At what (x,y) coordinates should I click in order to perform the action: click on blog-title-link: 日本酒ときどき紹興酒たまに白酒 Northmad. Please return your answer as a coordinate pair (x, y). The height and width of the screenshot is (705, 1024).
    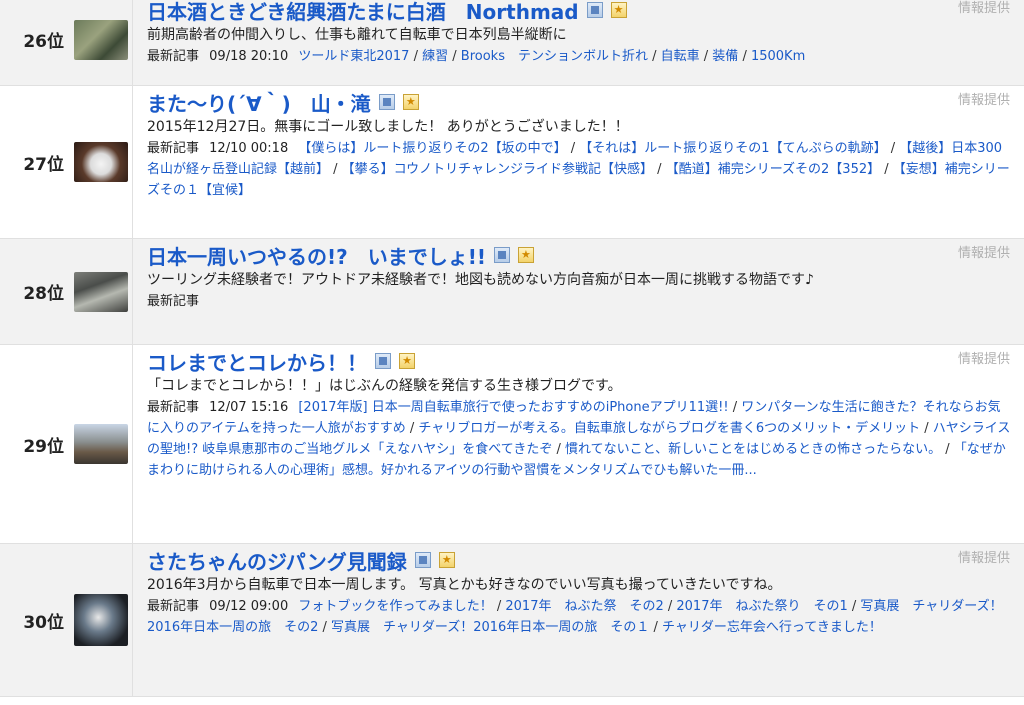
    Looking at the image, I should click on (363, 12).